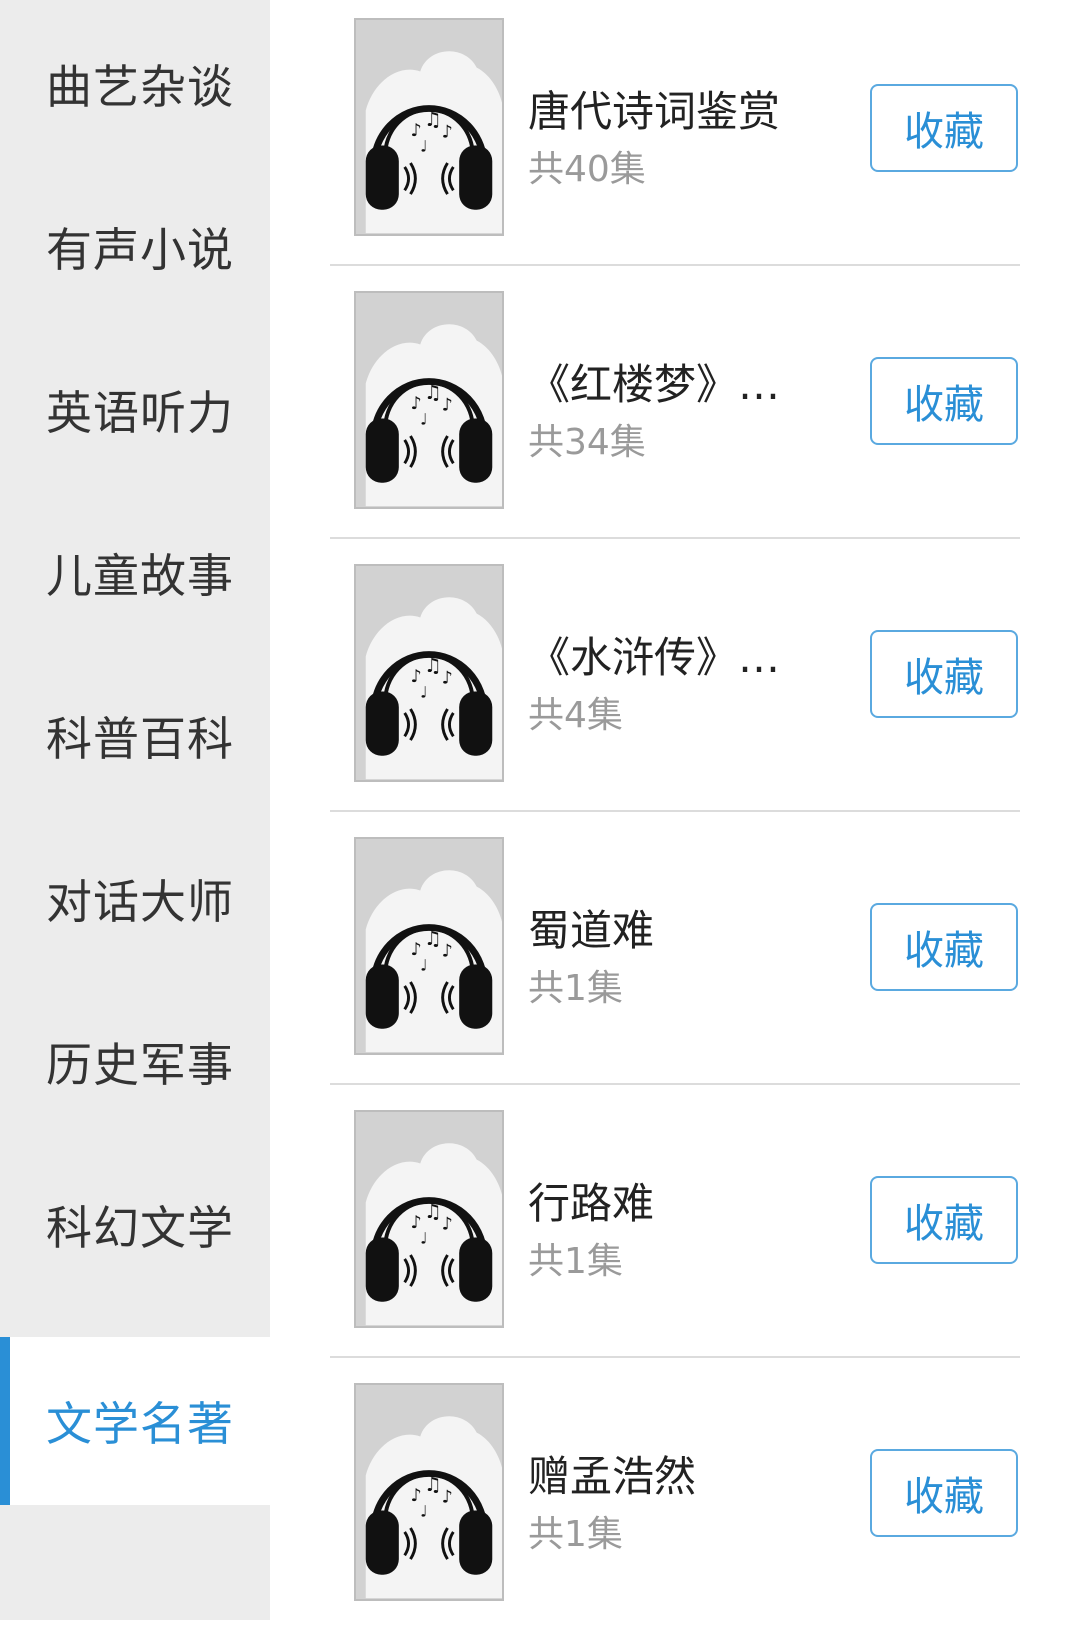 The height and width of the screenshot is (1638, 1080). I want to click on album-title: 蜀道难, so click(678, 927).